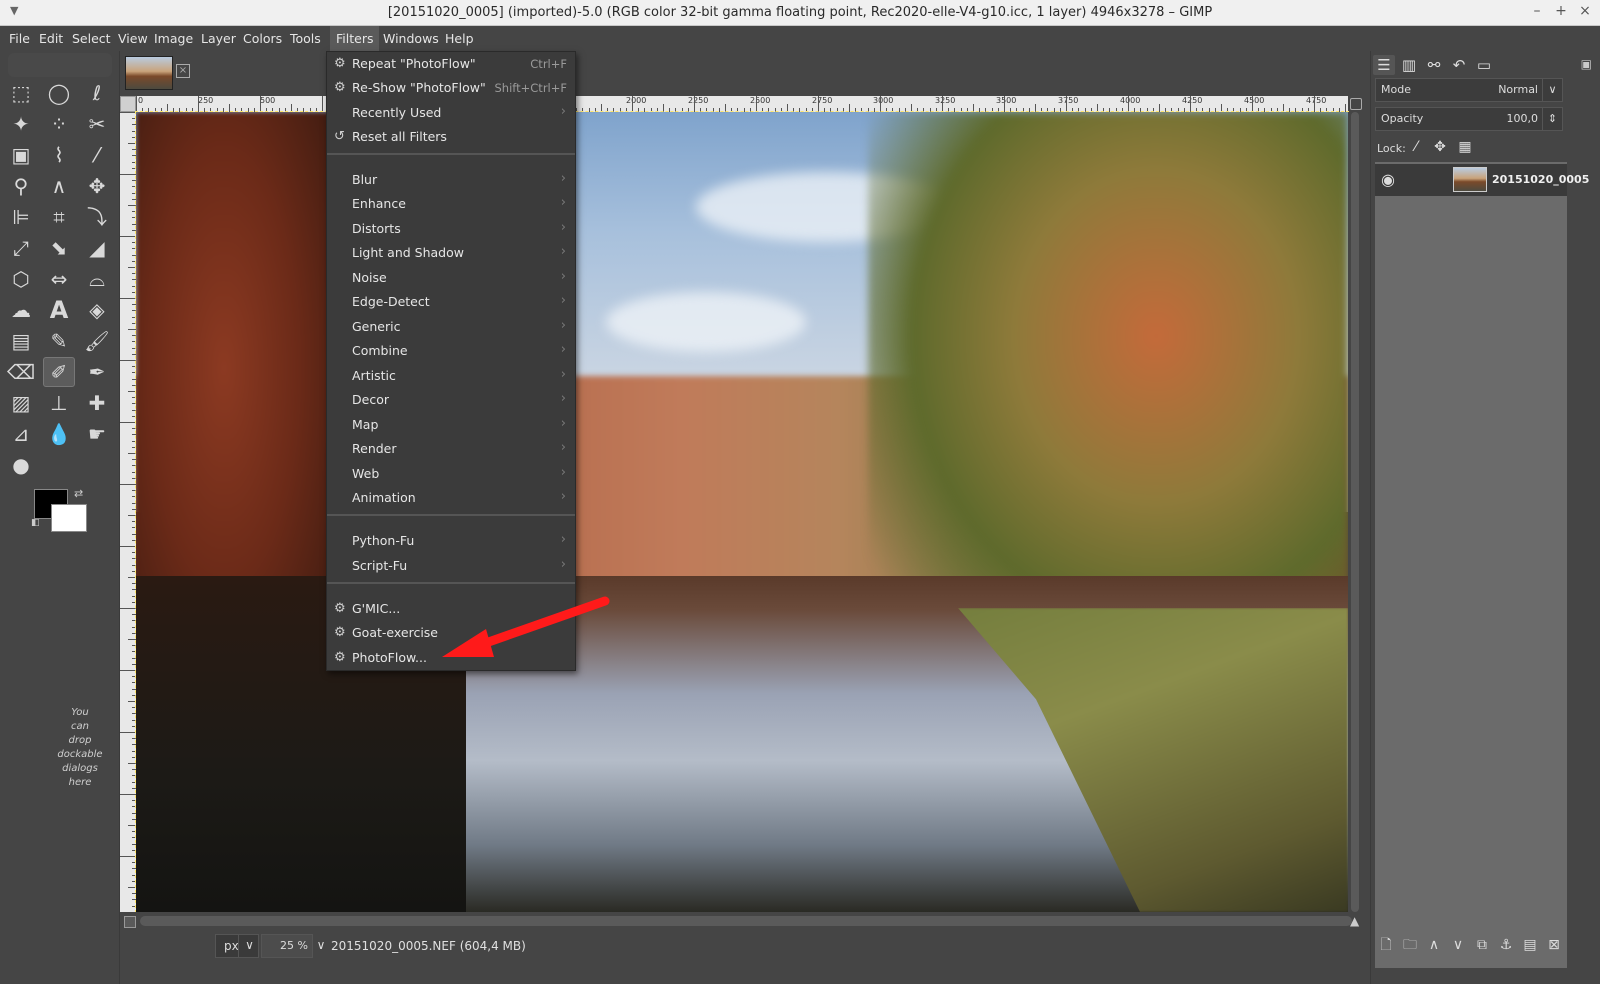 This screenshot has height=984, width=1600. Describe the element at coordinates (21, 155) in the screenshot. I see `foreground-select-icon: ▣` at that location.